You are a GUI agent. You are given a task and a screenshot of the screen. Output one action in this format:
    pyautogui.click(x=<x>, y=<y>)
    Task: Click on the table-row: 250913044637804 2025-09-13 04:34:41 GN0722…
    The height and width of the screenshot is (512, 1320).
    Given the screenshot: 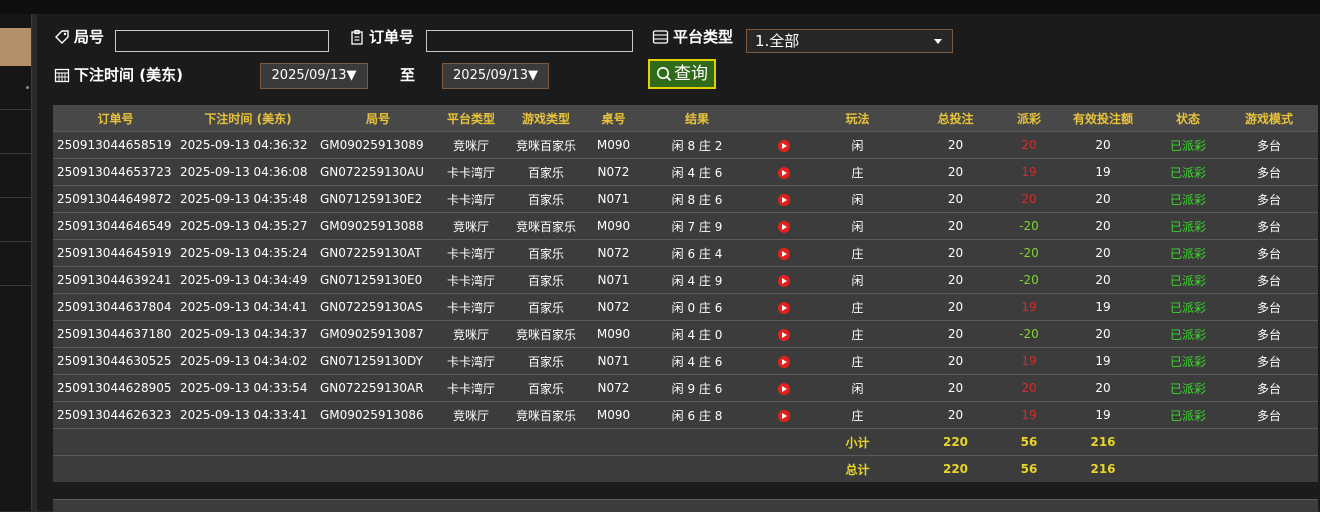 What is the action you would take?
    pyautogui.click(x=685, y=307)
    